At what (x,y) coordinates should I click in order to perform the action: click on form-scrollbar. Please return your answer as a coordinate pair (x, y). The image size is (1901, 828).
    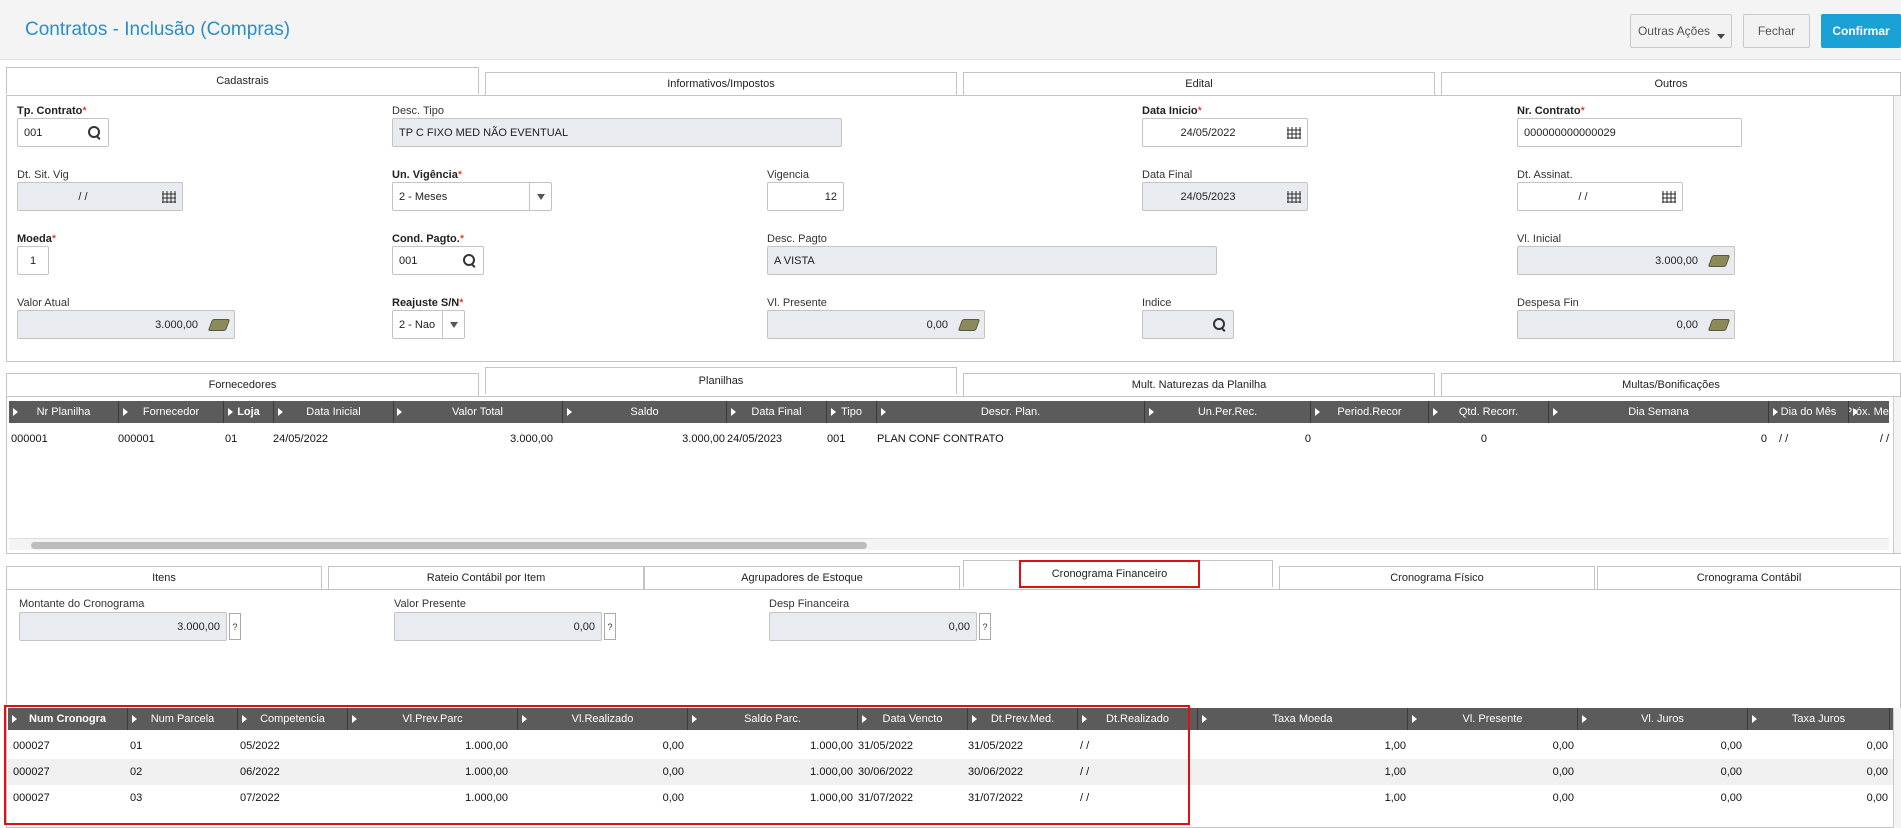
    Looking at the image, I should click on (1897, 228).